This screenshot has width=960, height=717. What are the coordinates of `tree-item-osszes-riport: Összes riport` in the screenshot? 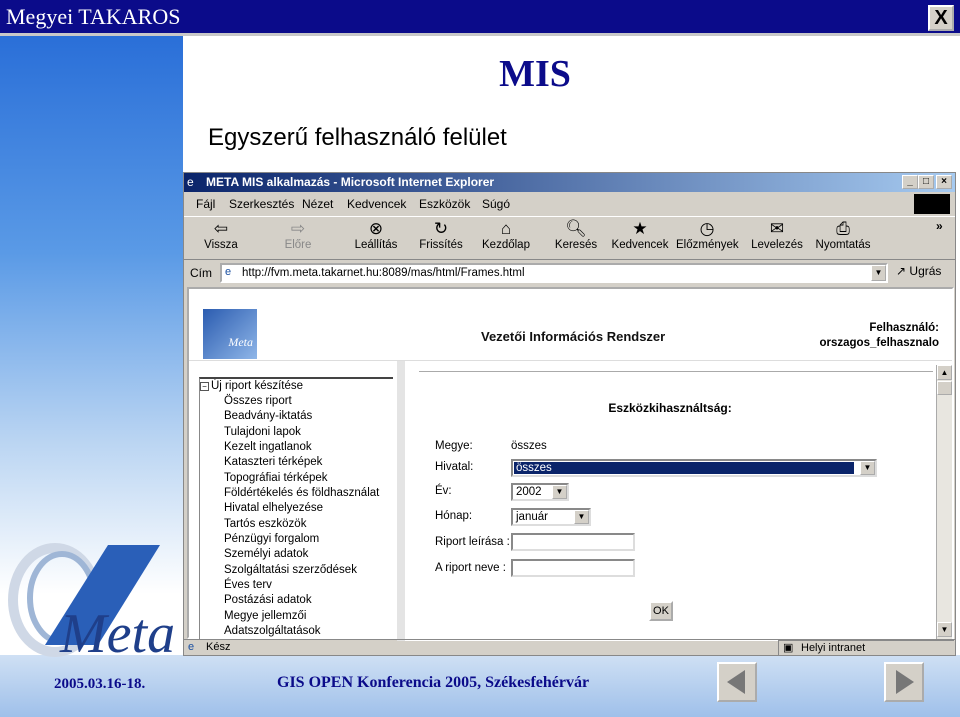 It's located at (258, 401).